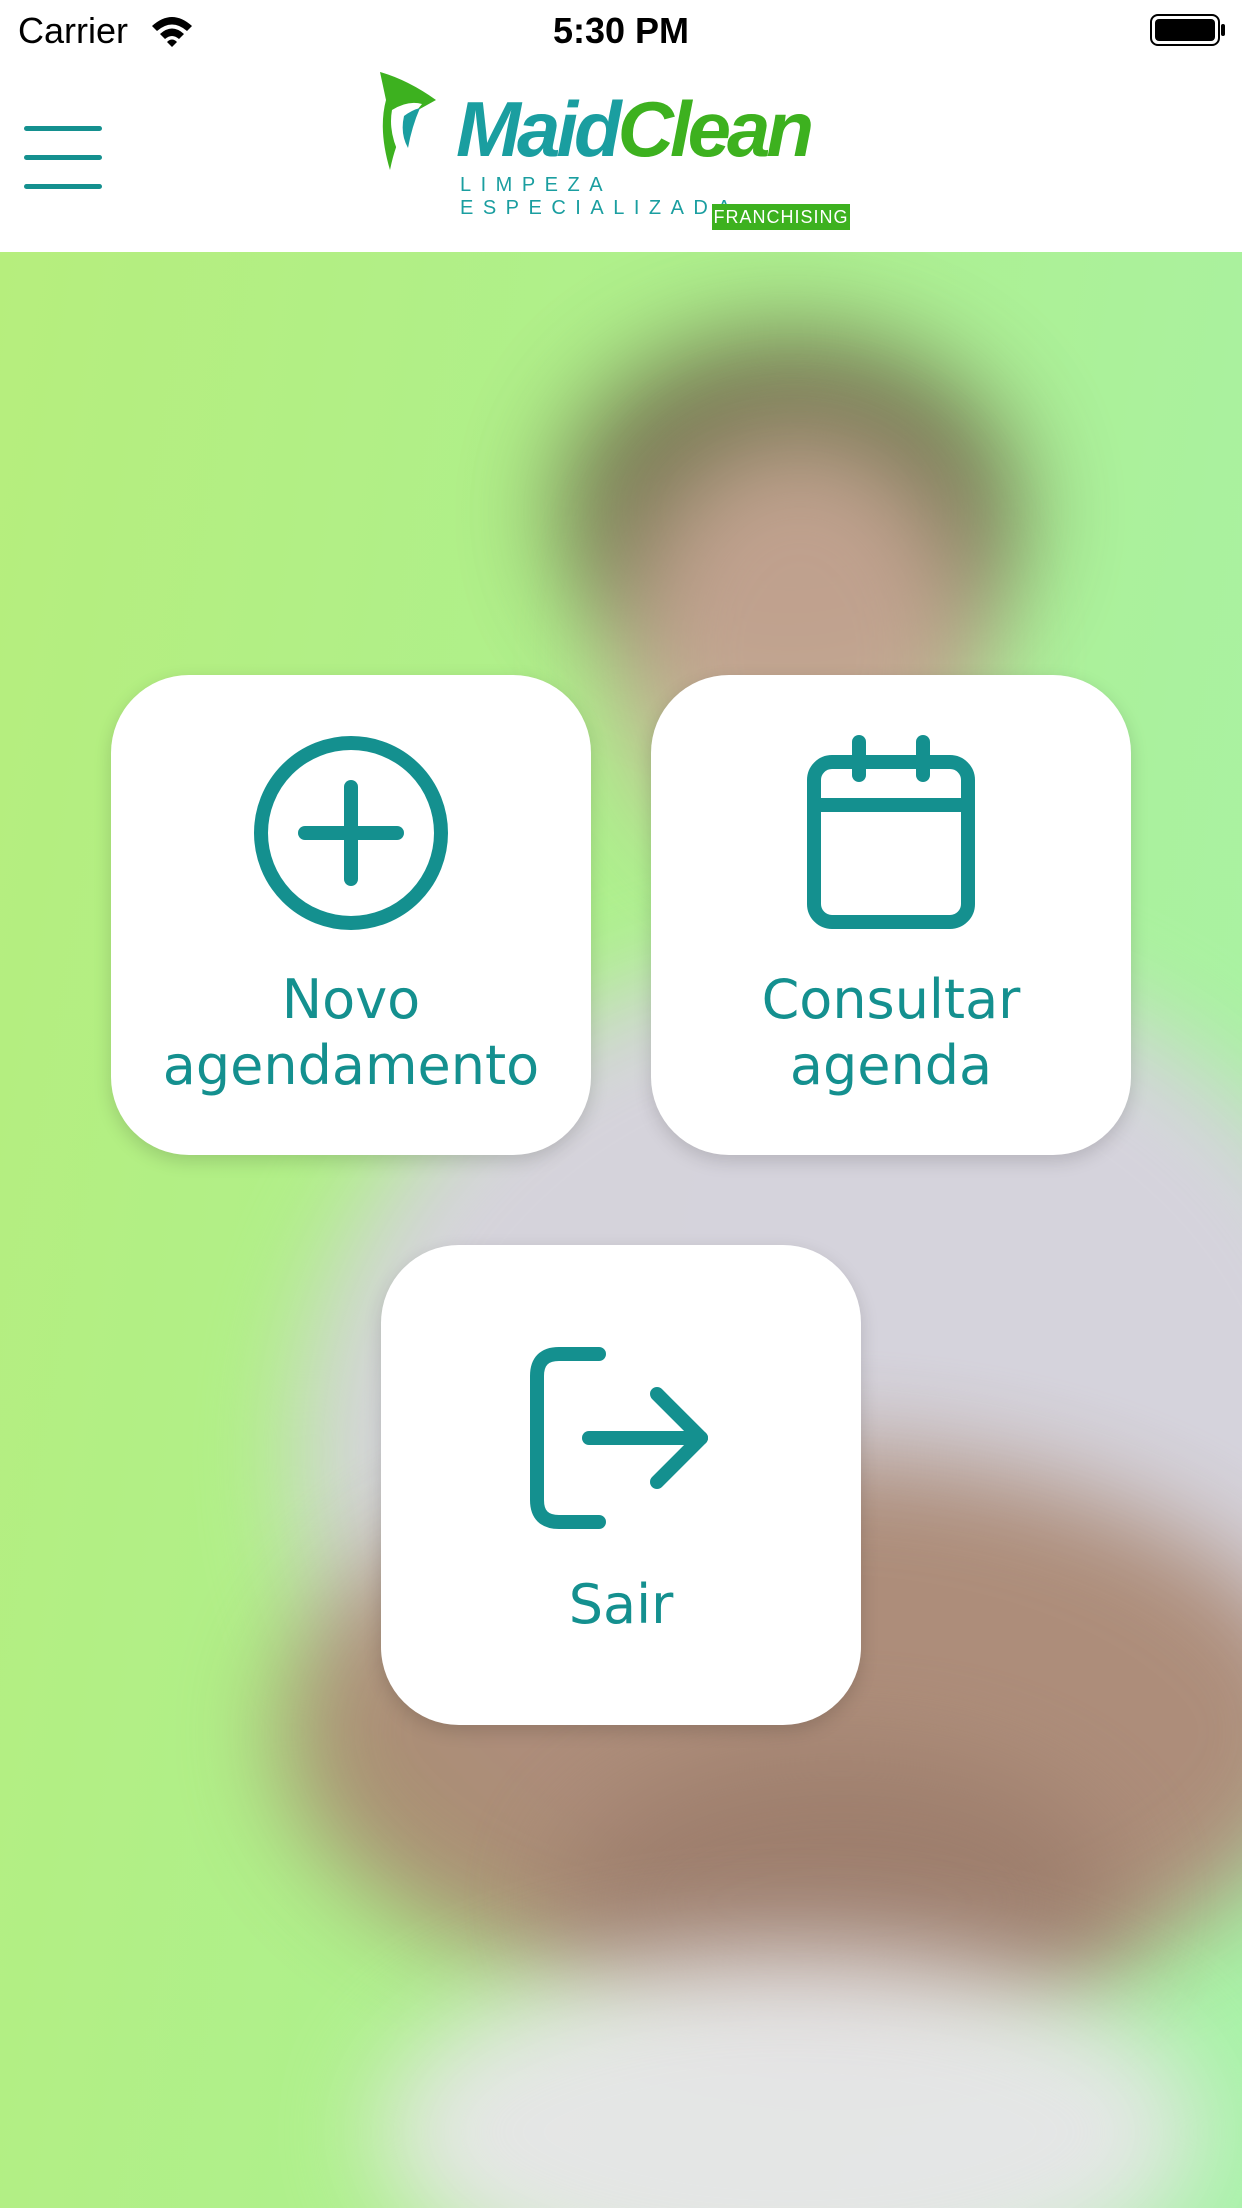  I want to click on logo-clean-text: Clean, so click(715, 129).